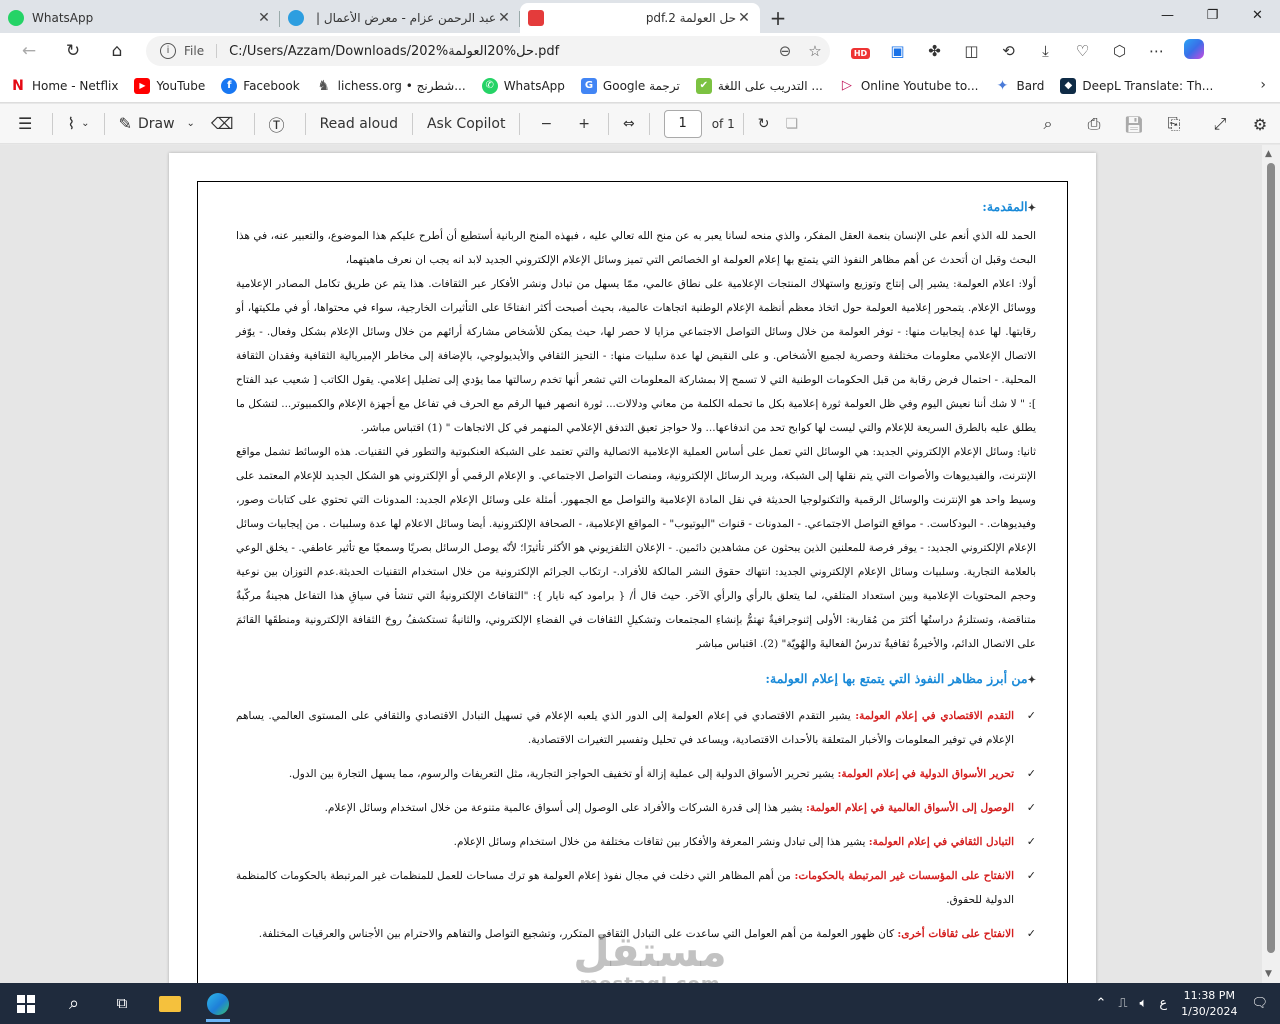  I want to click on back-button: ←, so click(29, 51).